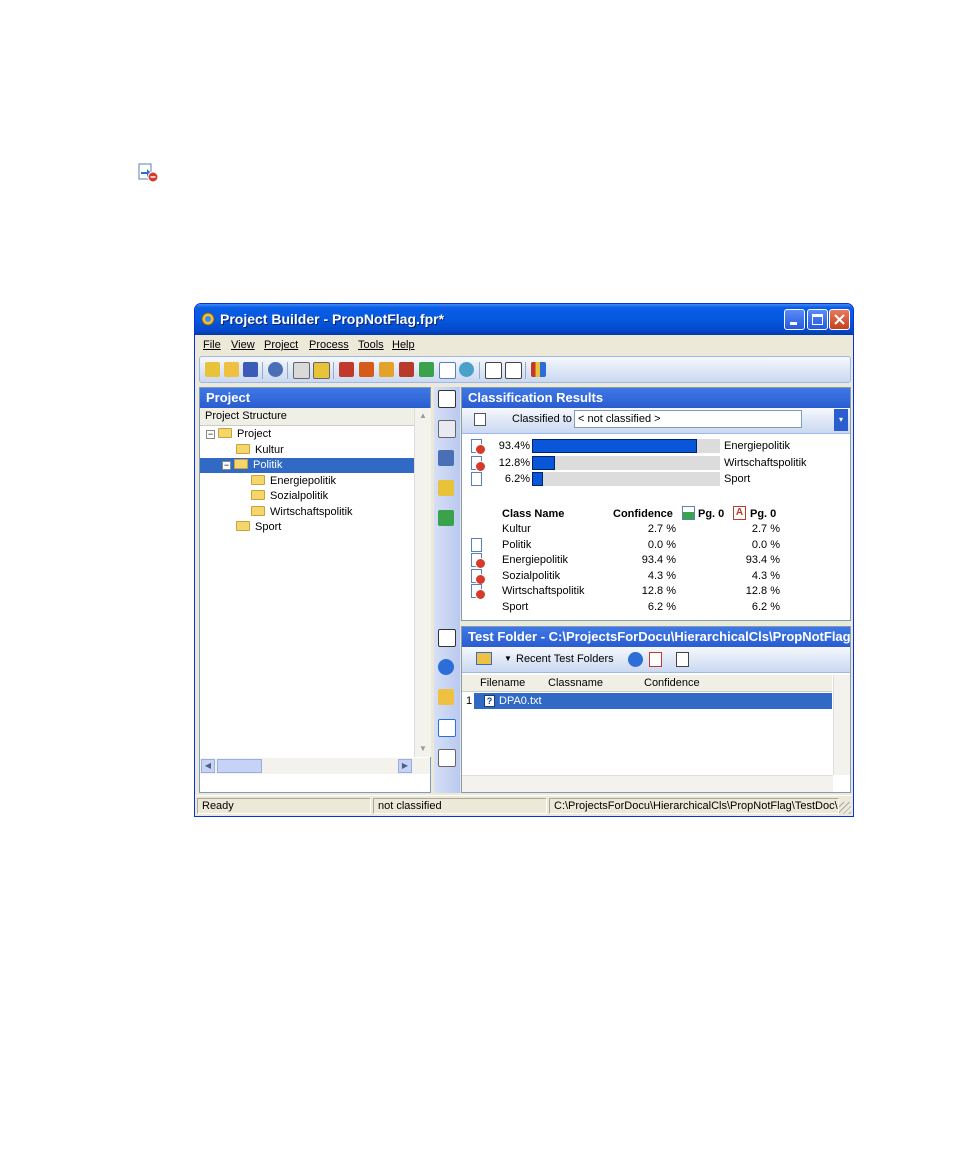  I want to click on toolbar-overflow-icon: ▾, so click(841, 420).